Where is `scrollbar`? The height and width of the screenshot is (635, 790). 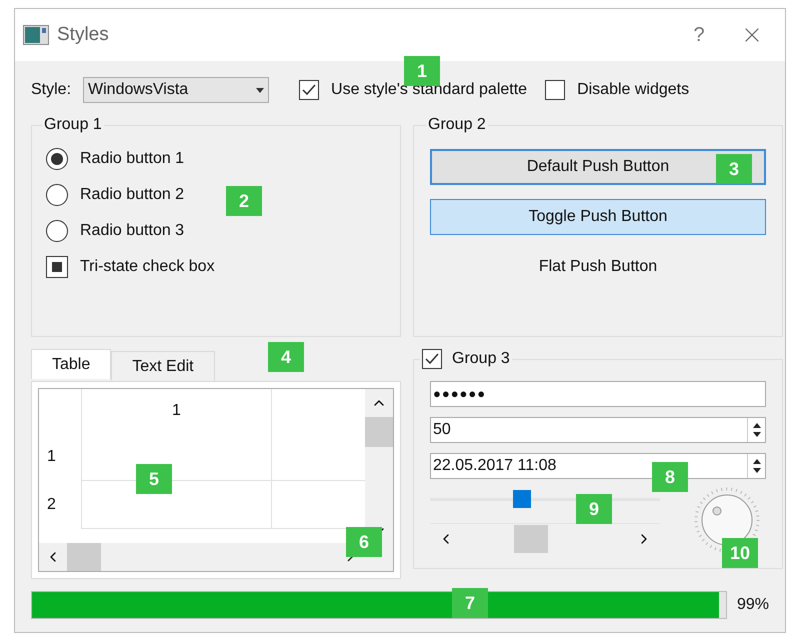
scrollbar is located at coordinates (545, 538).